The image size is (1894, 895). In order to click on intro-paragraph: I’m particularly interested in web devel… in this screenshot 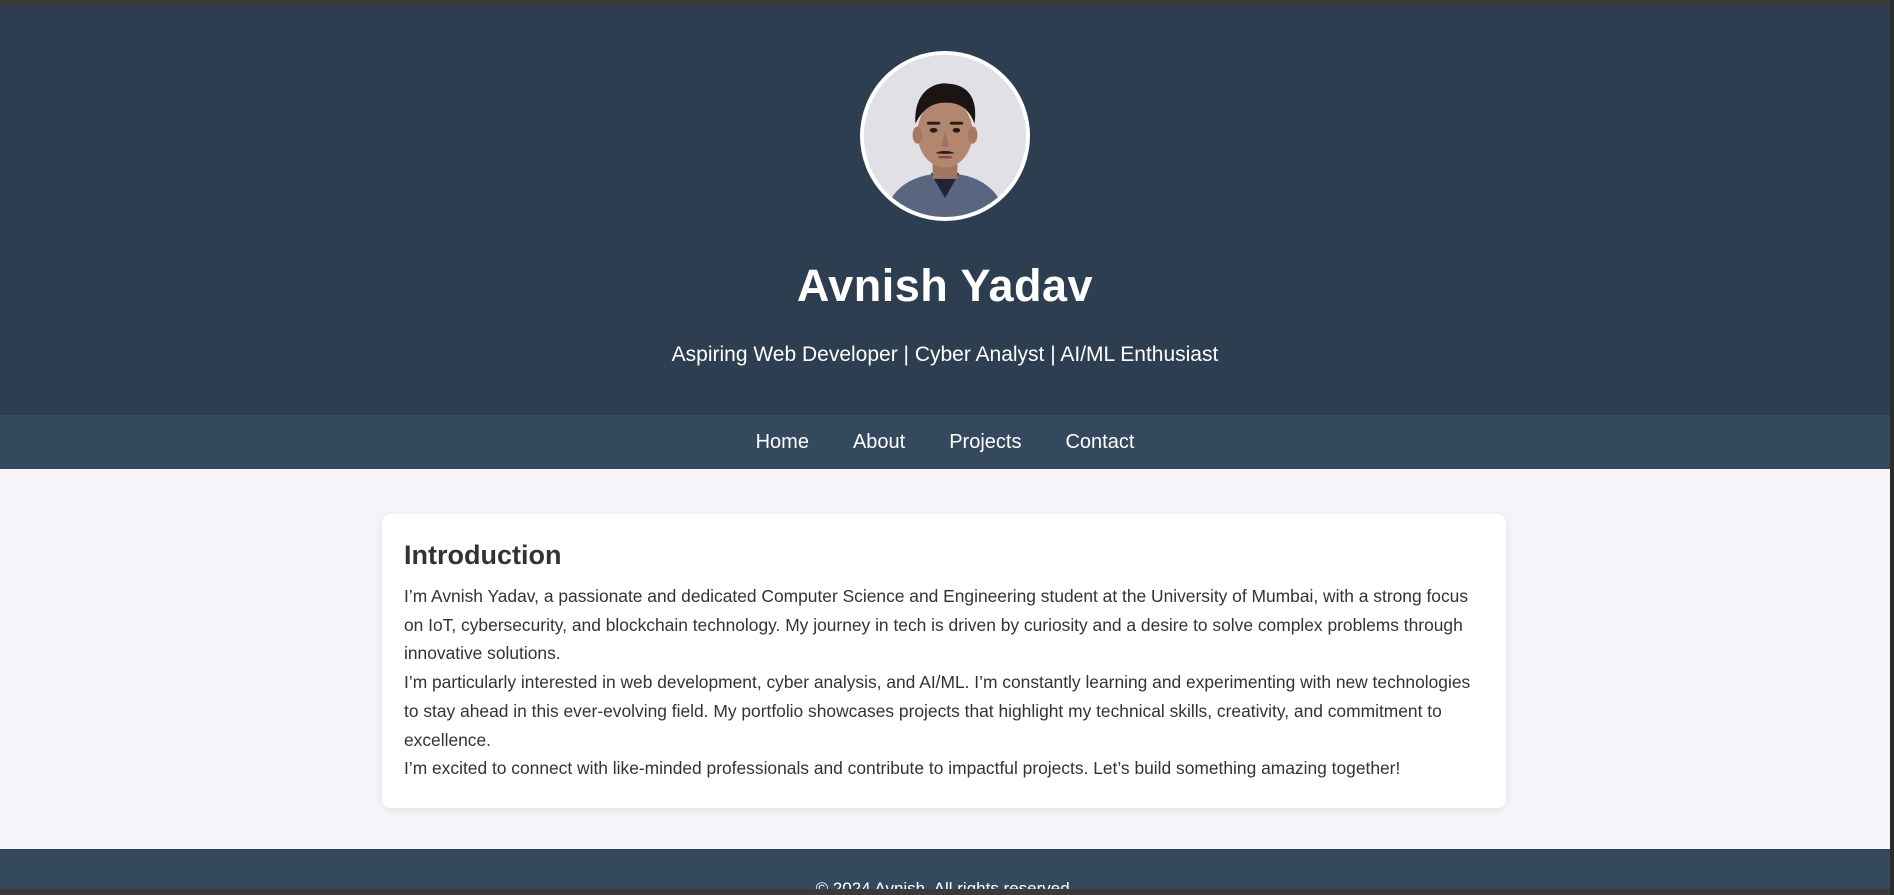, I will do `click(937, 711)`.